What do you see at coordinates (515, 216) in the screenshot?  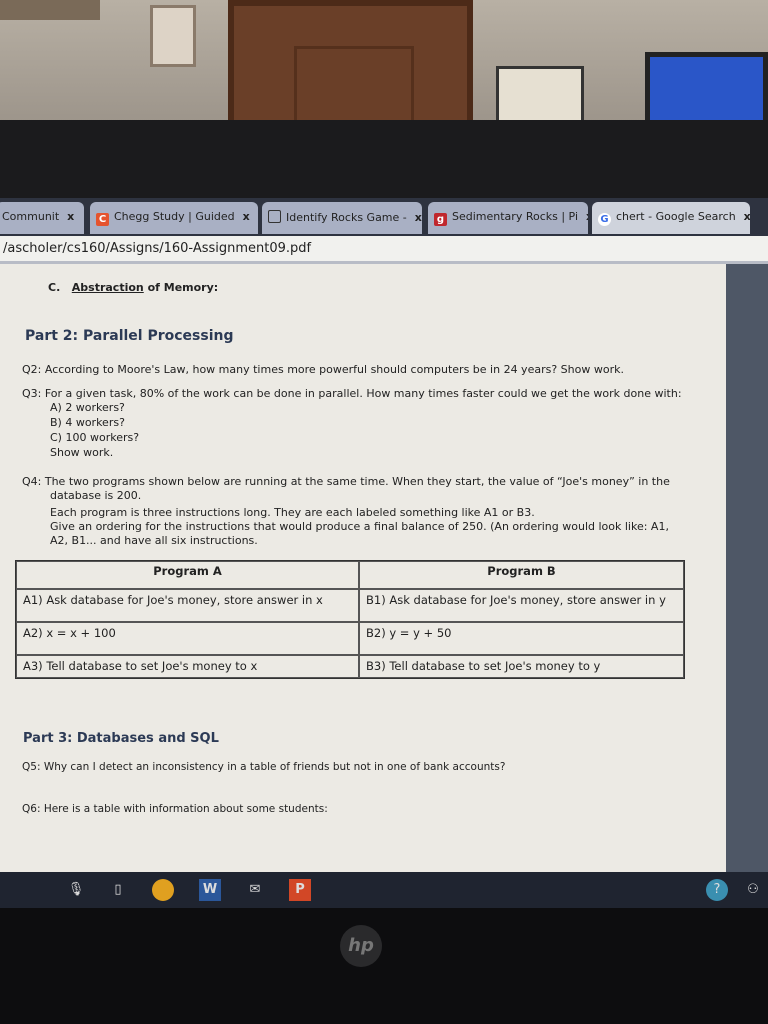 I see `tab-label: Sedimentary Rocks | Pi` at bounding box center [515, 216].